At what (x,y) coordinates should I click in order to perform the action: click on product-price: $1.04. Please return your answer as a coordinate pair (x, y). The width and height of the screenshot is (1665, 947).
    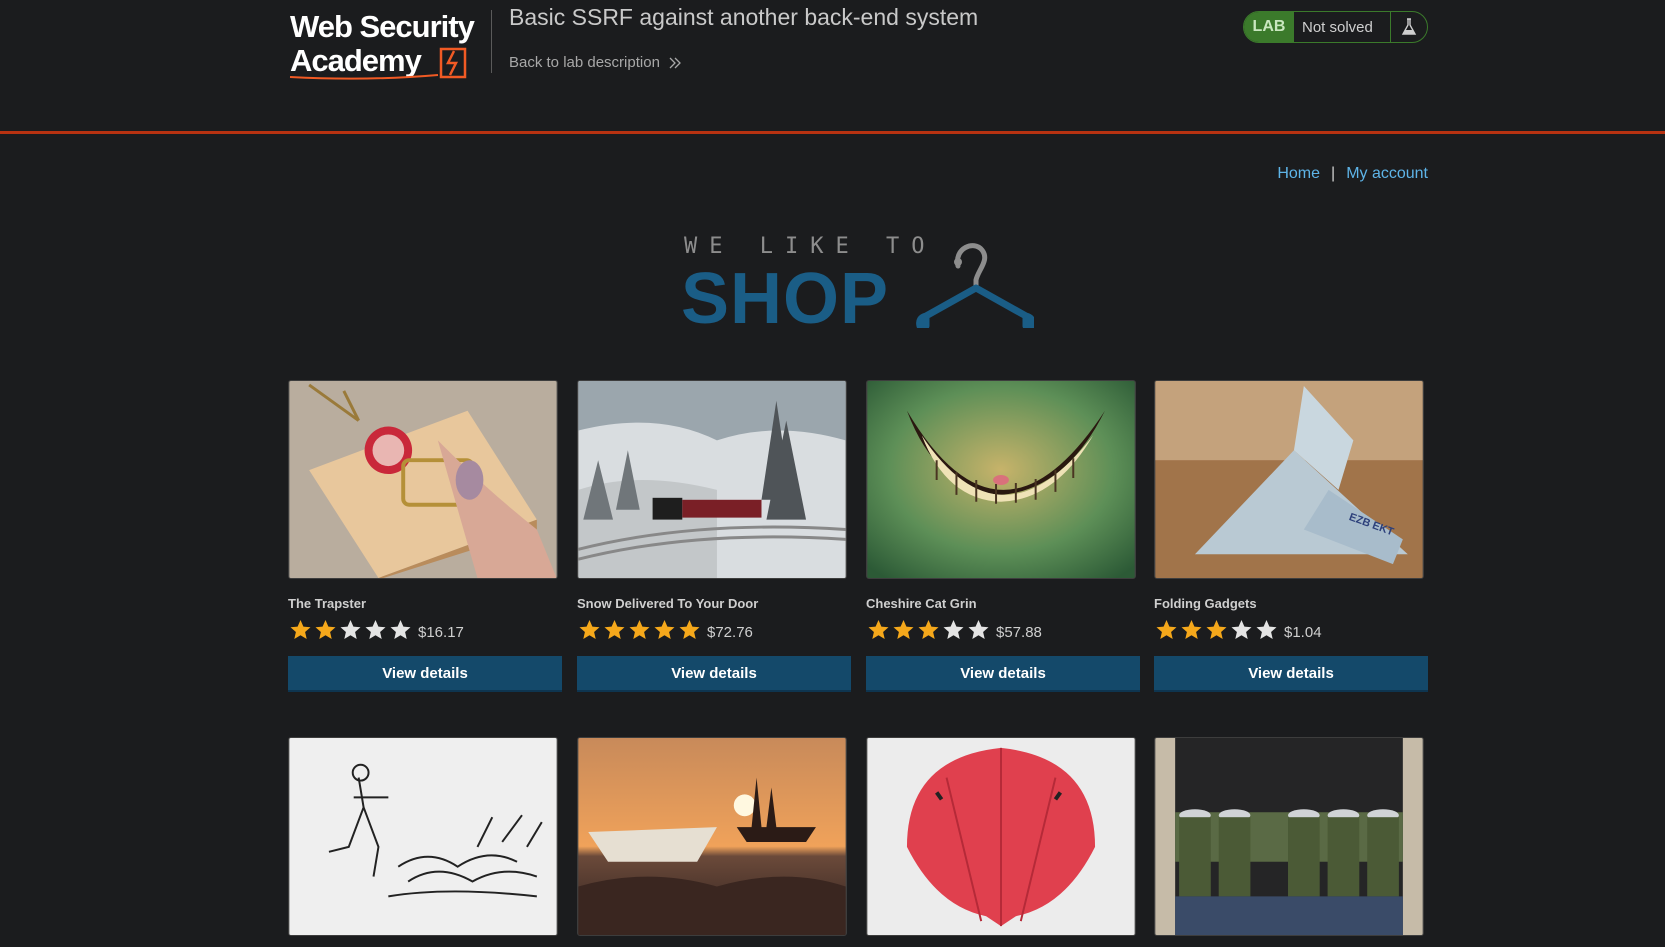
    Looking at the image, I should click on (1303, 632).